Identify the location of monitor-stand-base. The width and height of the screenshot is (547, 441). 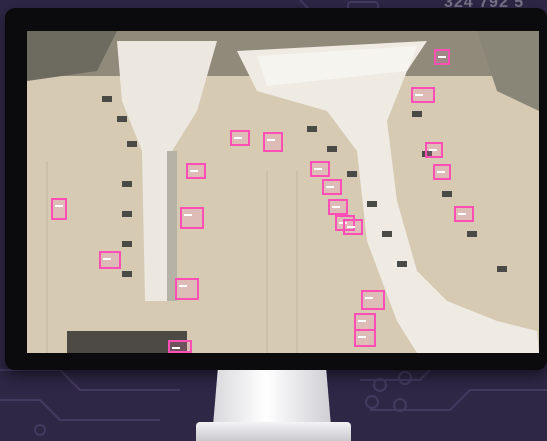
(273, 431).